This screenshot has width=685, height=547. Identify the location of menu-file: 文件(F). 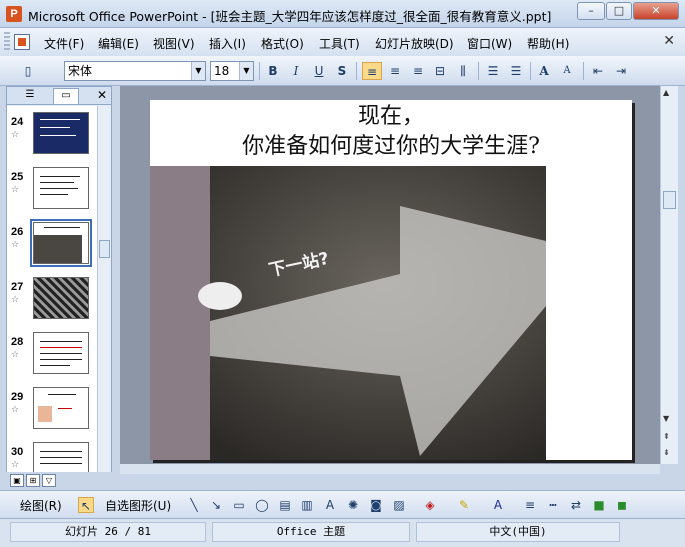
(64, 43).